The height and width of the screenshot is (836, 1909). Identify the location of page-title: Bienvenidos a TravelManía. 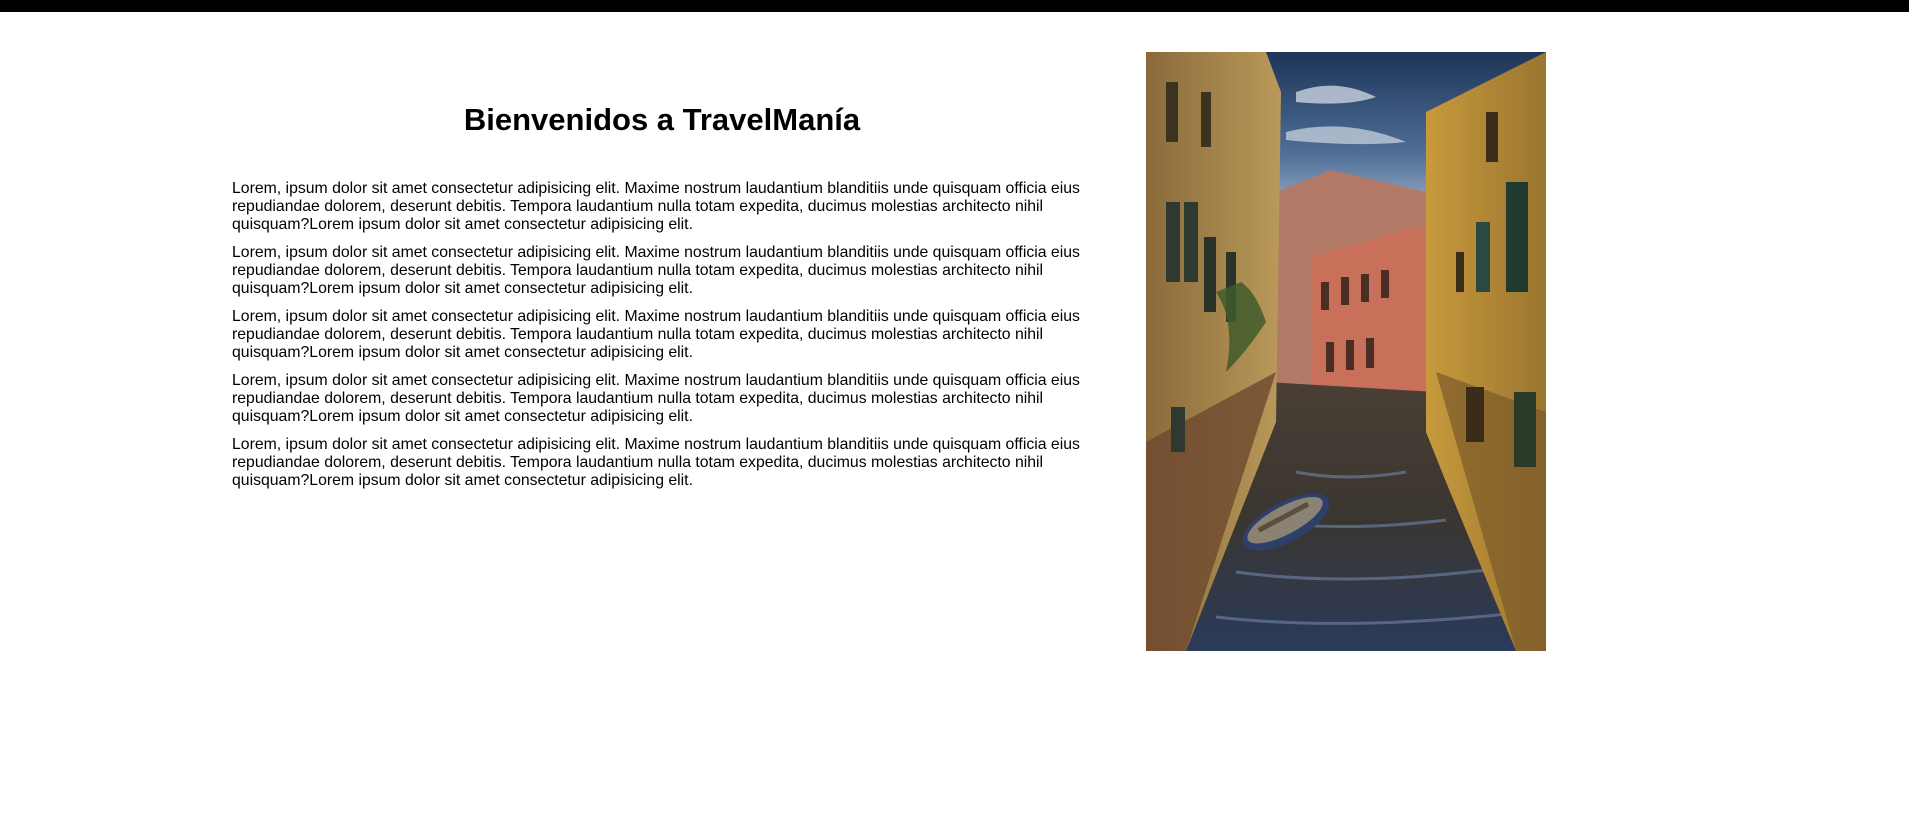
(662, 119).